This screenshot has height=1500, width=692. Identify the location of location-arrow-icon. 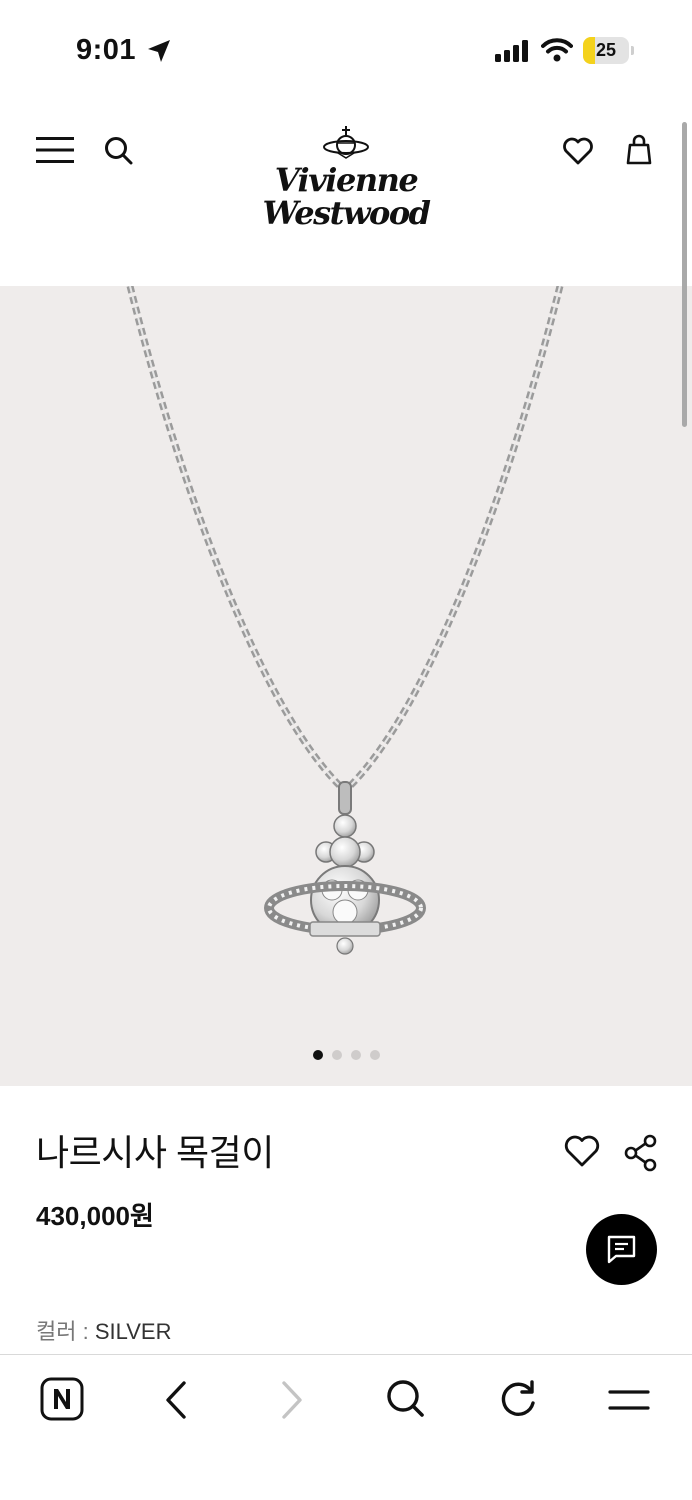
(159, 51).